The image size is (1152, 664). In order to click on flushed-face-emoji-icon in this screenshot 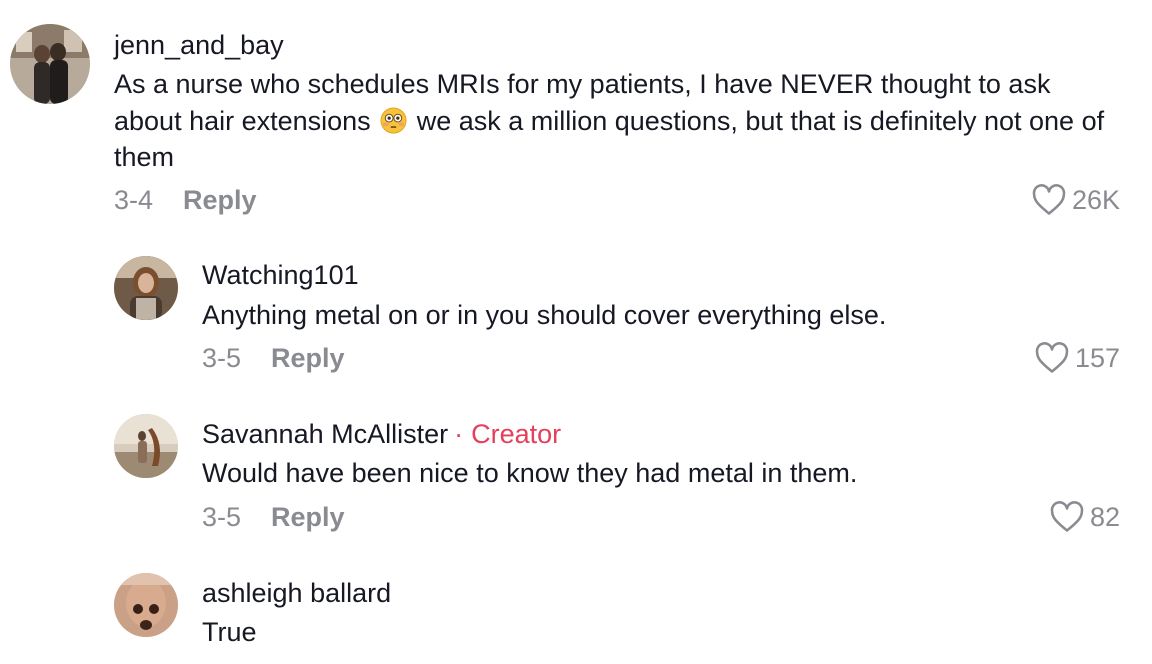, I will do `click(393, 120)`.